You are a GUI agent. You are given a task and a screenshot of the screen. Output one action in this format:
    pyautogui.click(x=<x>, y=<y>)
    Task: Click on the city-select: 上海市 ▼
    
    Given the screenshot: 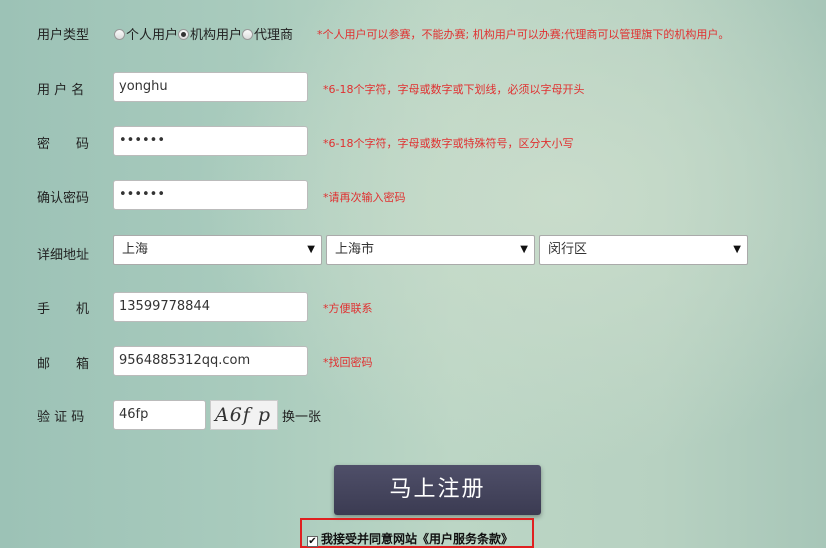 What is the action you would take?
    pyautogui.click(x=430, y=250)
    